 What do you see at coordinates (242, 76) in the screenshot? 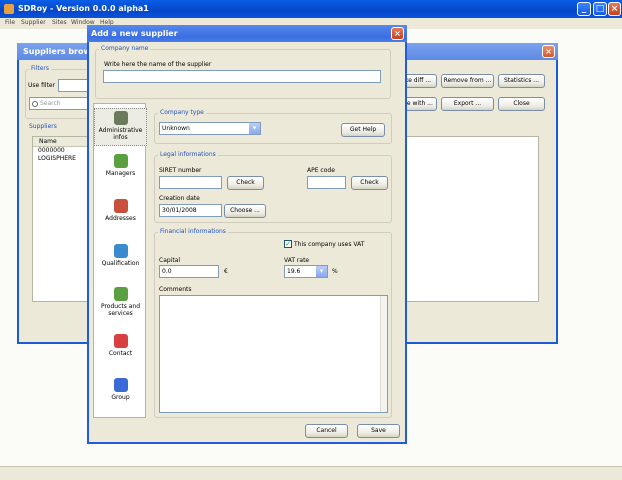
I see `company-name-input` at bounding box center [242, 76].